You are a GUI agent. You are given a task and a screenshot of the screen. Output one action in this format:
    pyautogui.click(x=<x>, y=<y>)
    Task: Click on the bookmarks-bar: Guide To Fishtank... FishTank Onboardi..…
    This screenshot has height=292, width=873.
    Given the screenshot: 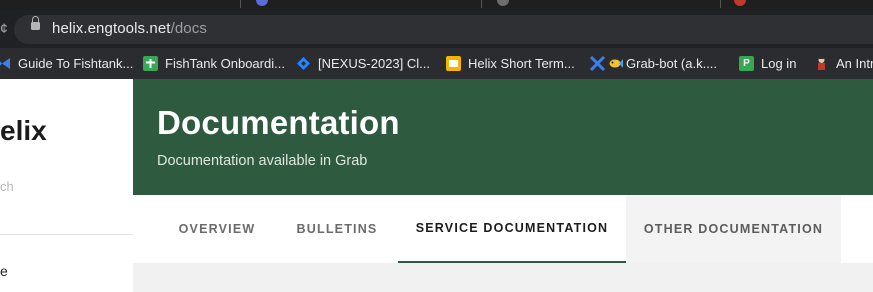 What is the action you would take?
    pyautogui.click(x=436, y=63)
    